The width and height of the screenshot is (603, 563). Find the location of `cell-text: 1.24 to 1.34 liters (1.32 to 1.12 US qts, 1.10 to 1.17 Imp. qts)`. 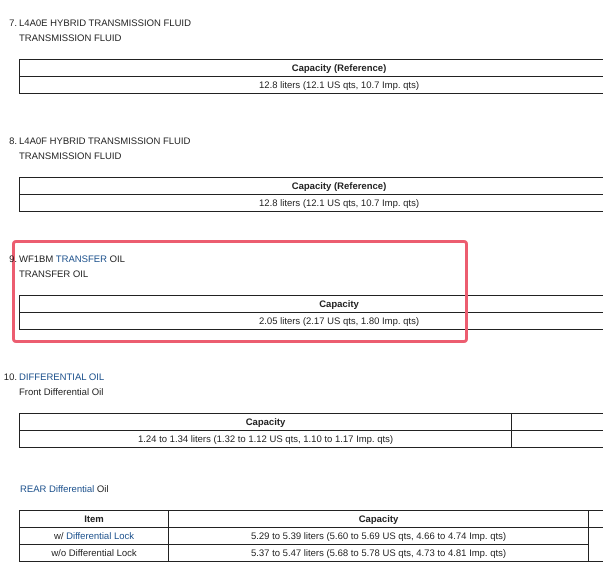

cell-text: 1.24 to 1.34 liters (1.32 to 1.12 US qts, 1.10 to 1.17 Imp. qts) is located at coordinates (266, 439).